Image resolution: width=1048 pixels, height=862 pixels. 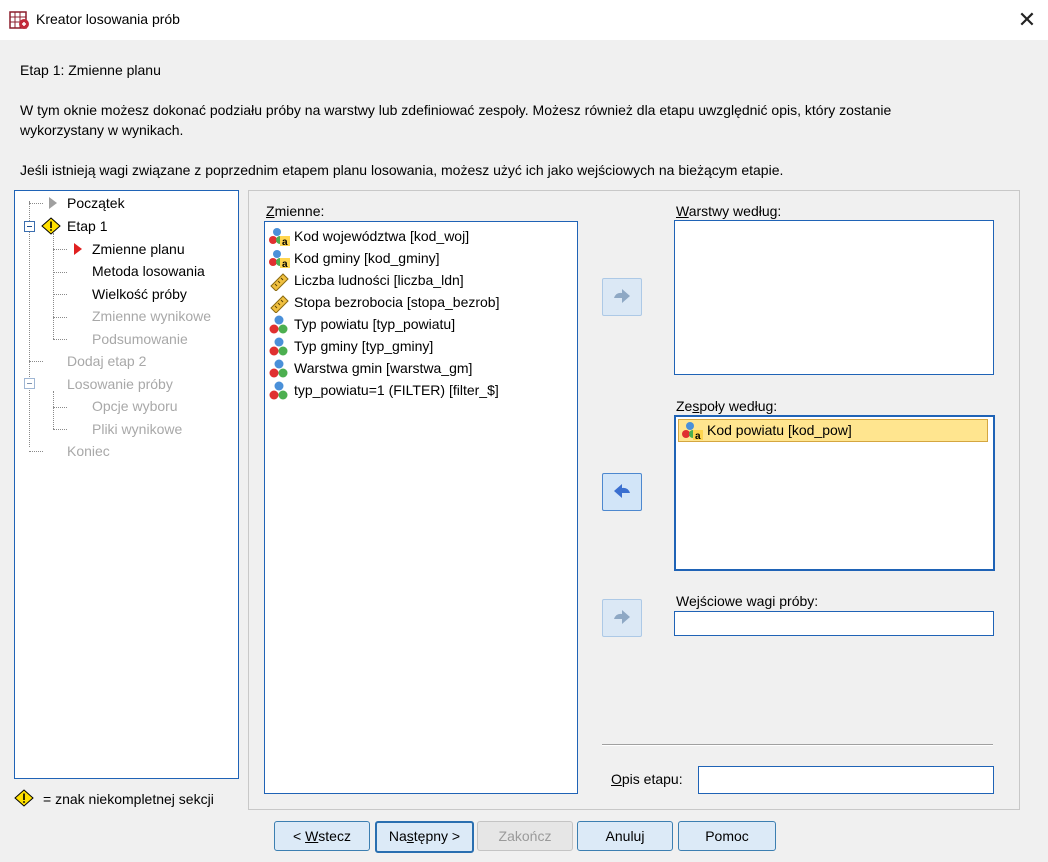 What do you see at coordinates (322, 836) in the screenshot?
I see `back-button: < Wstecz` at bounding box center [322, 836].